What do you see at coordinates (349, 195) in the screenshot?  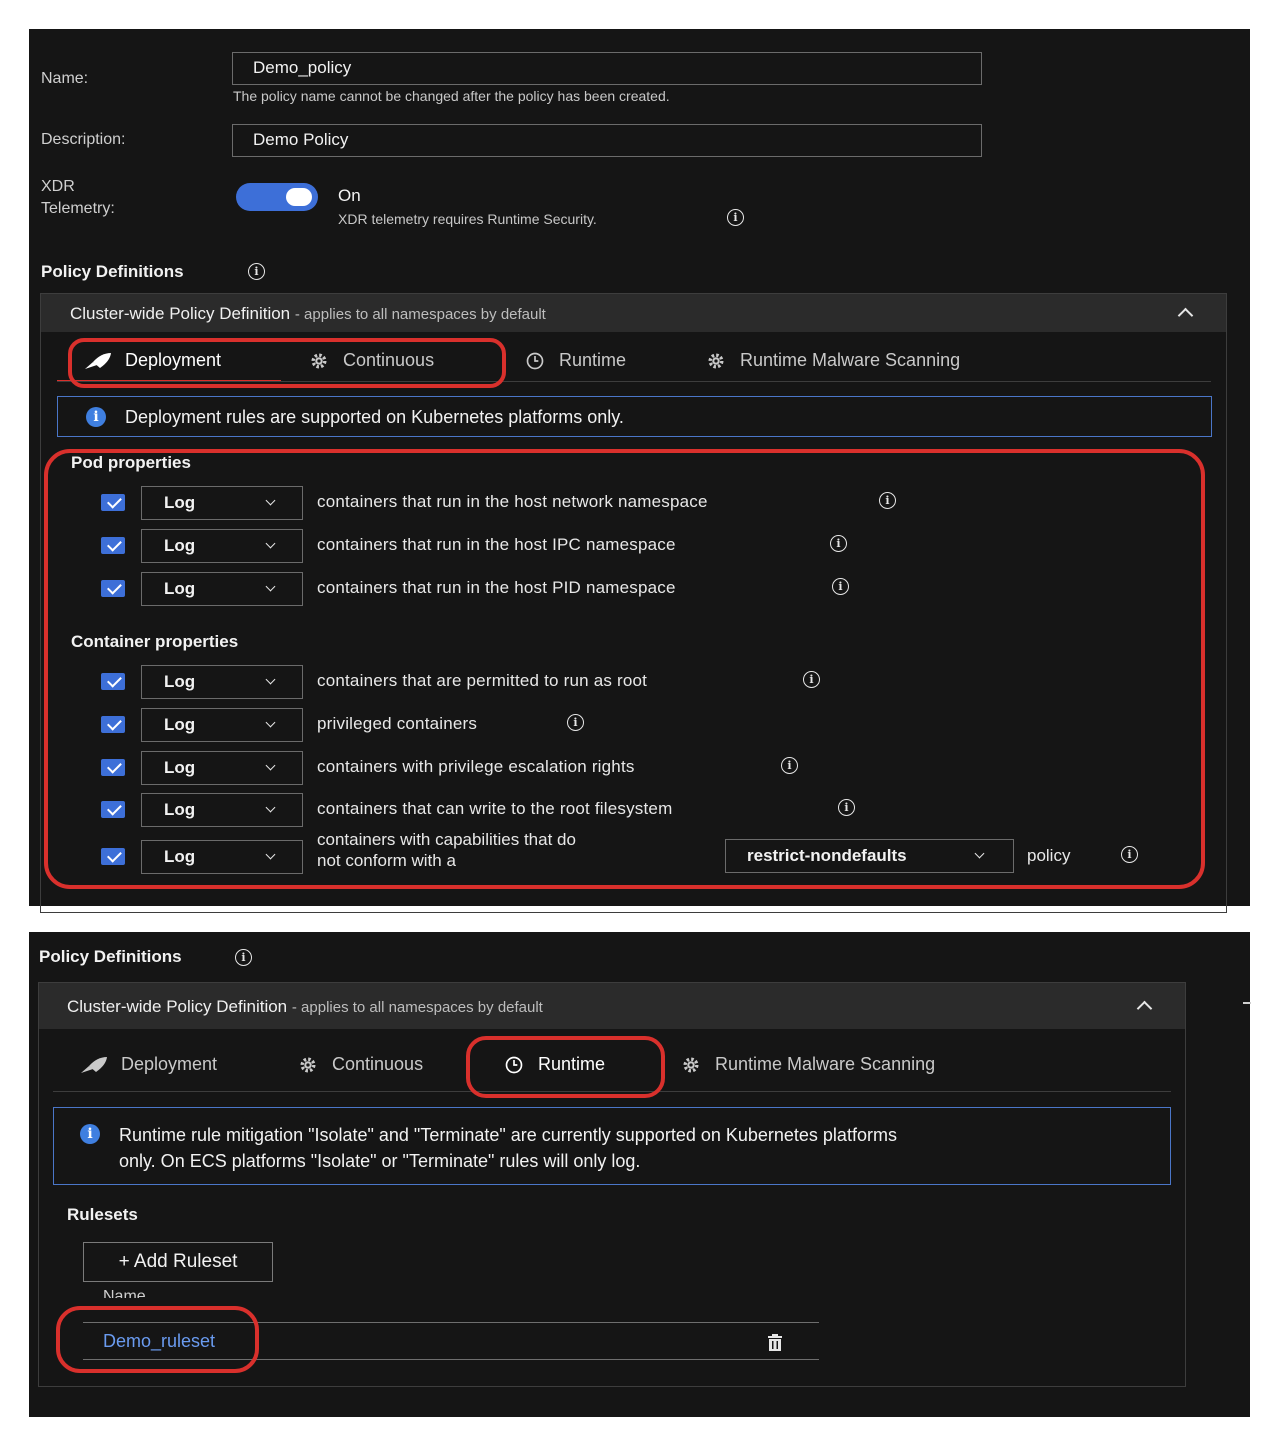 I see `xdr-toggle-state: On` at bounding box center [349, 195].